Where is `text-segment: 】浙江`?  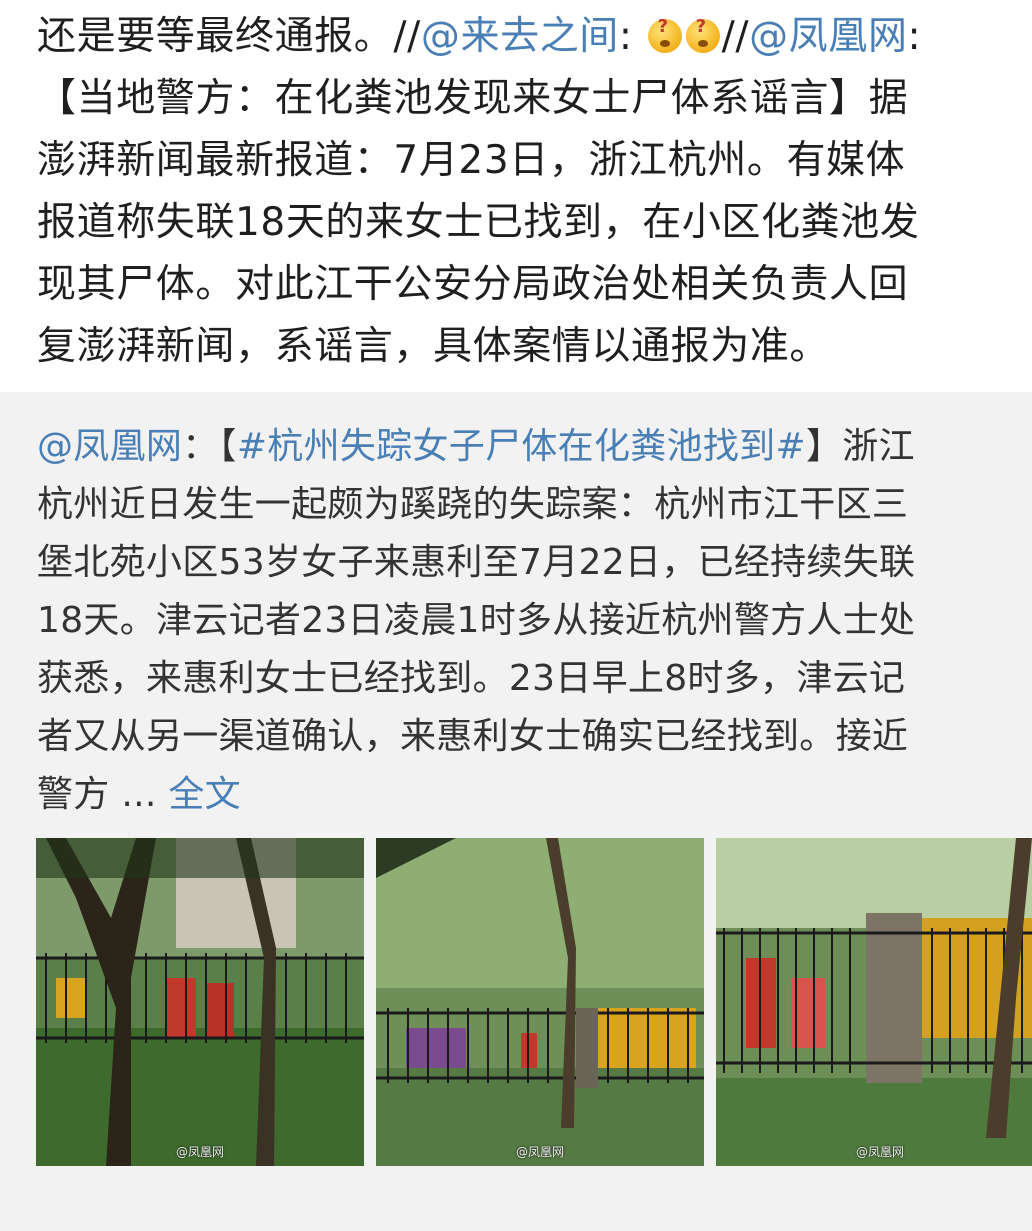 text-segment: 】浙江 is located at coordinates (860, 446).